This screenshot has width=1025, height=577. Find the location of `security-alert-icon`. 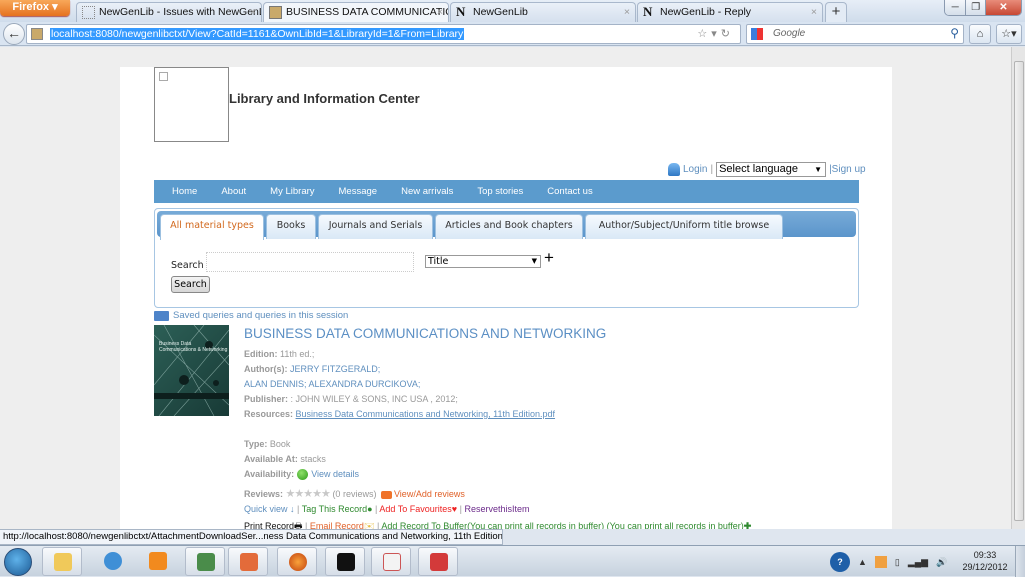

security-alert-icon is located at coordinates (880, 562).